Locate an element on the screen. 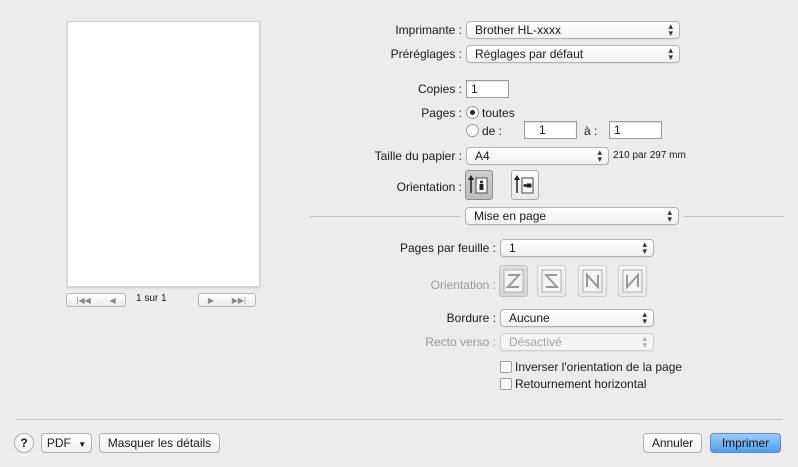  border-value: Aucune is located at coordinates (529, 318).